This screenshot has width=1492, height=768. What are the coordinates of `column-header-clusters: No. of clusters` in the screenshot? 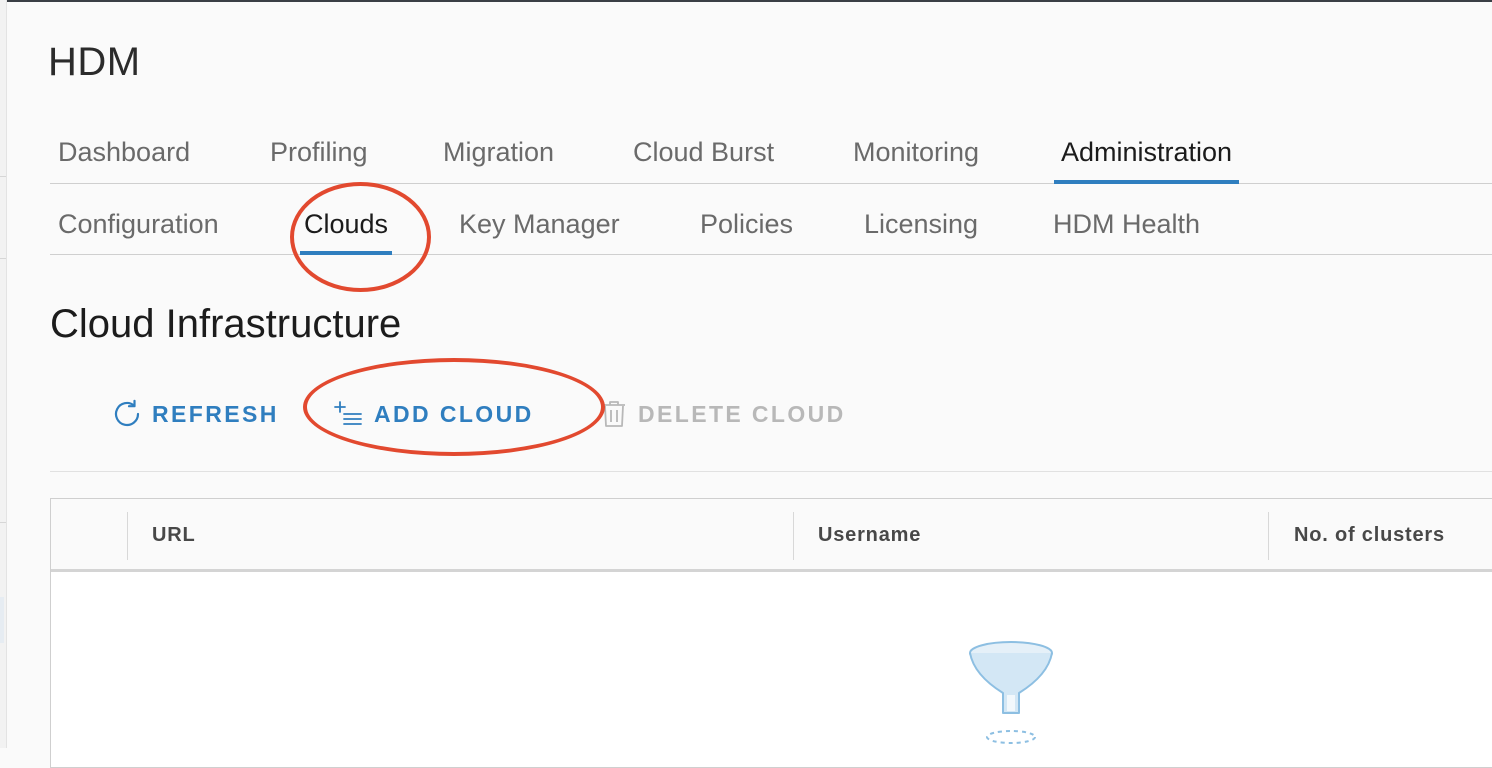 It's located at (1369, 534).